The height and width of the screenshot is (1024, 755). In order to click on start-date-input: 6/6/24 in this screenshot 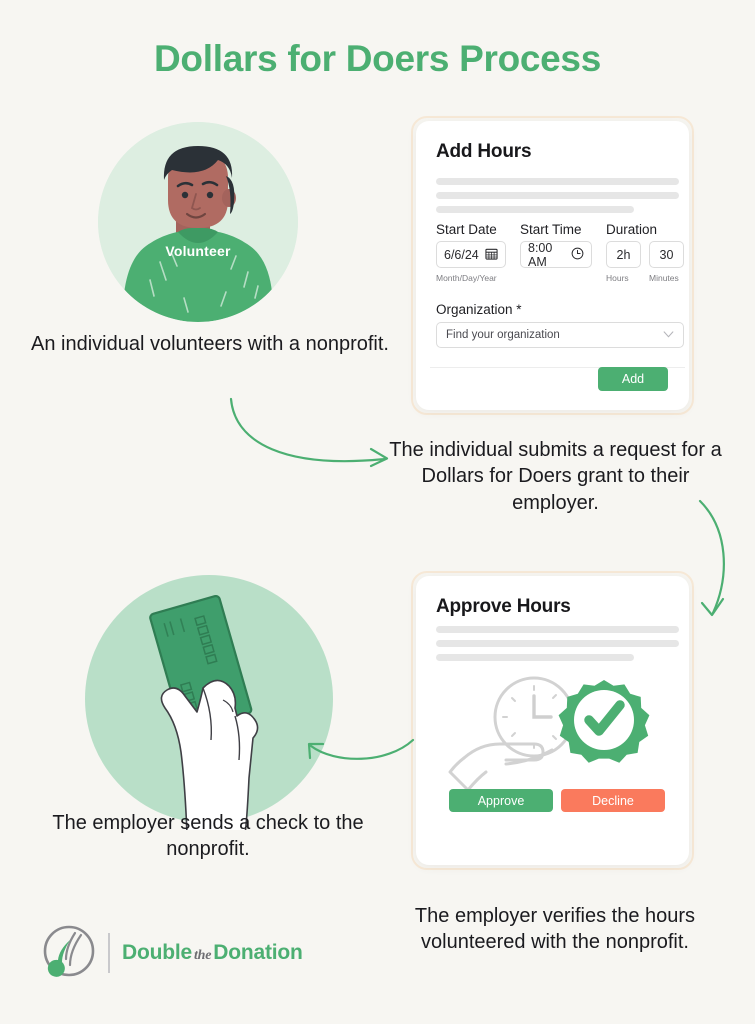, I will do `click(471, 254)`.